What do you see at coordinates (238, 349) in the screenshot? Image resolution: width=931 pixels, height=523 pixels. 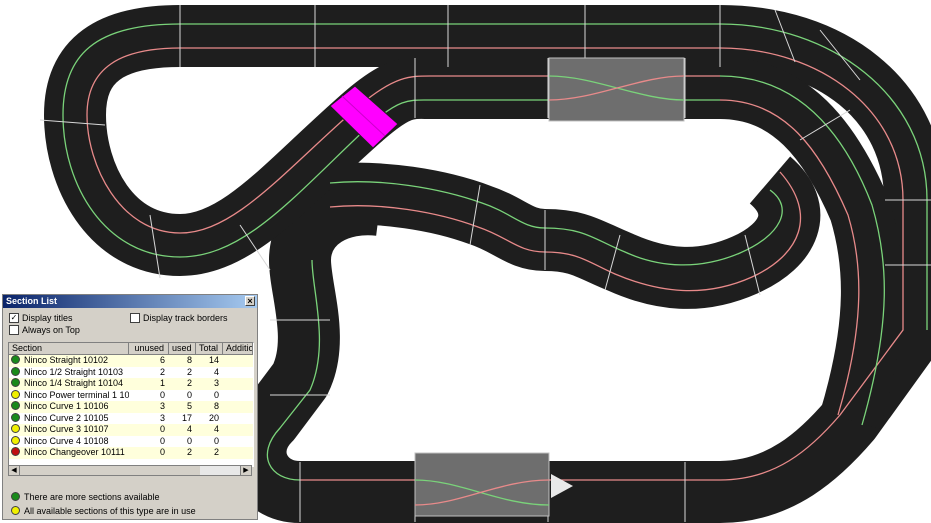 I see `col-header-additional: Additio` at bounding box center [238, 349].